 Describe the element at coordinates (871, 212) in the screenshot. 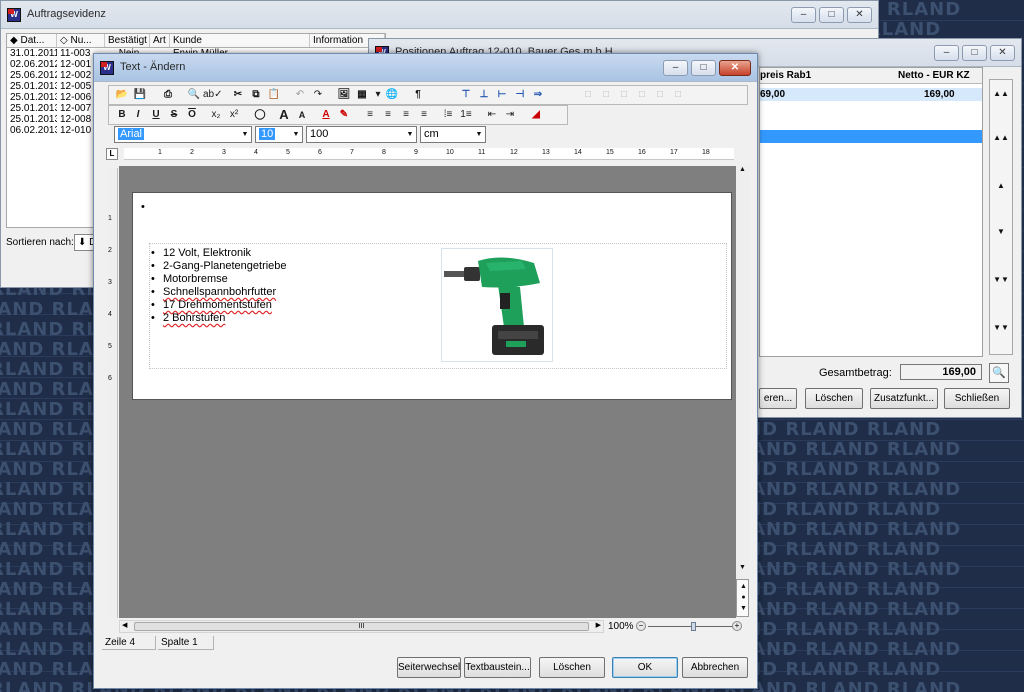

I see `positions-list: preis Rab1 Netto - EUR KZ 69,00 169,00` at that location.